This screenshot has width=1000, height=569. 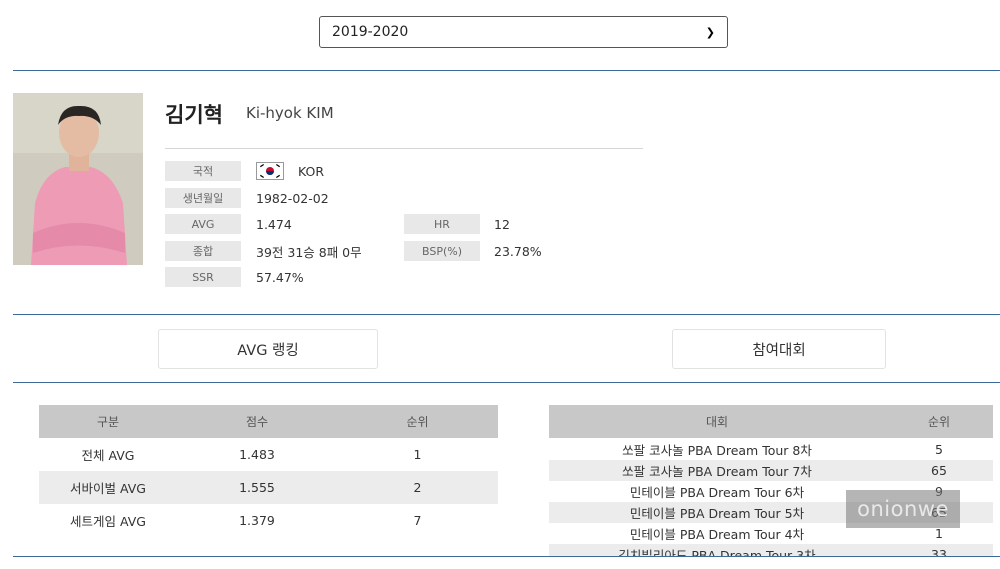 I want to click on bsp-value: 23.78%, so click(x=518, y=251).